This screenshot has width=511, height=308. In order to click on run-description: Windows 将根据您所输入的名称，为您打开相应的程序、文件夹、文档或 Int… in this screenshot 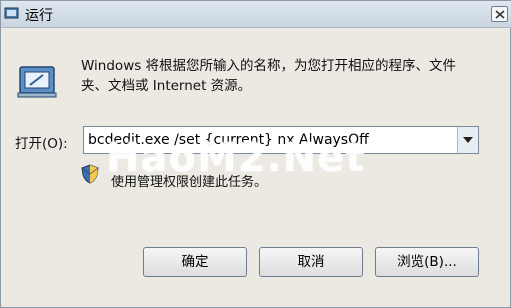, I will do `click(269, 76)`.